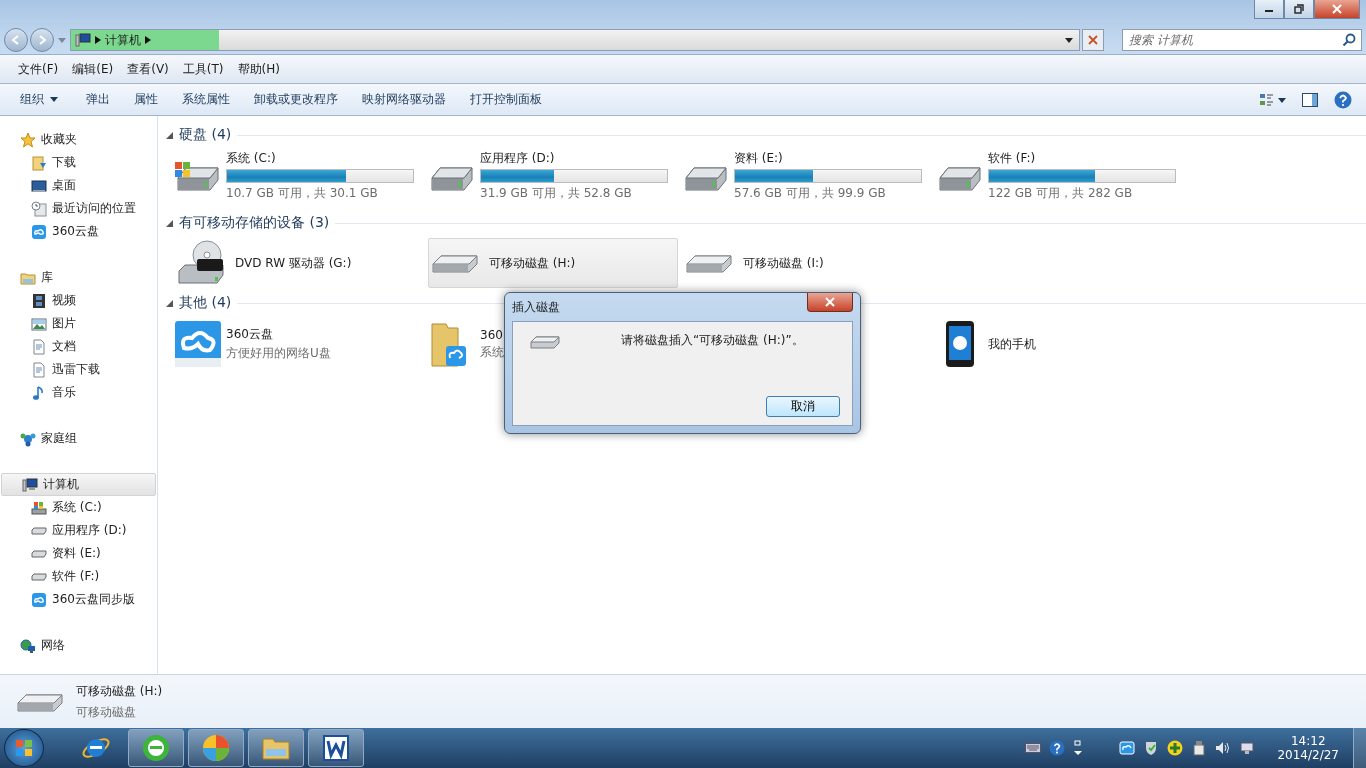  I want to click on sidebar-item: 文档, so click(78, 346).